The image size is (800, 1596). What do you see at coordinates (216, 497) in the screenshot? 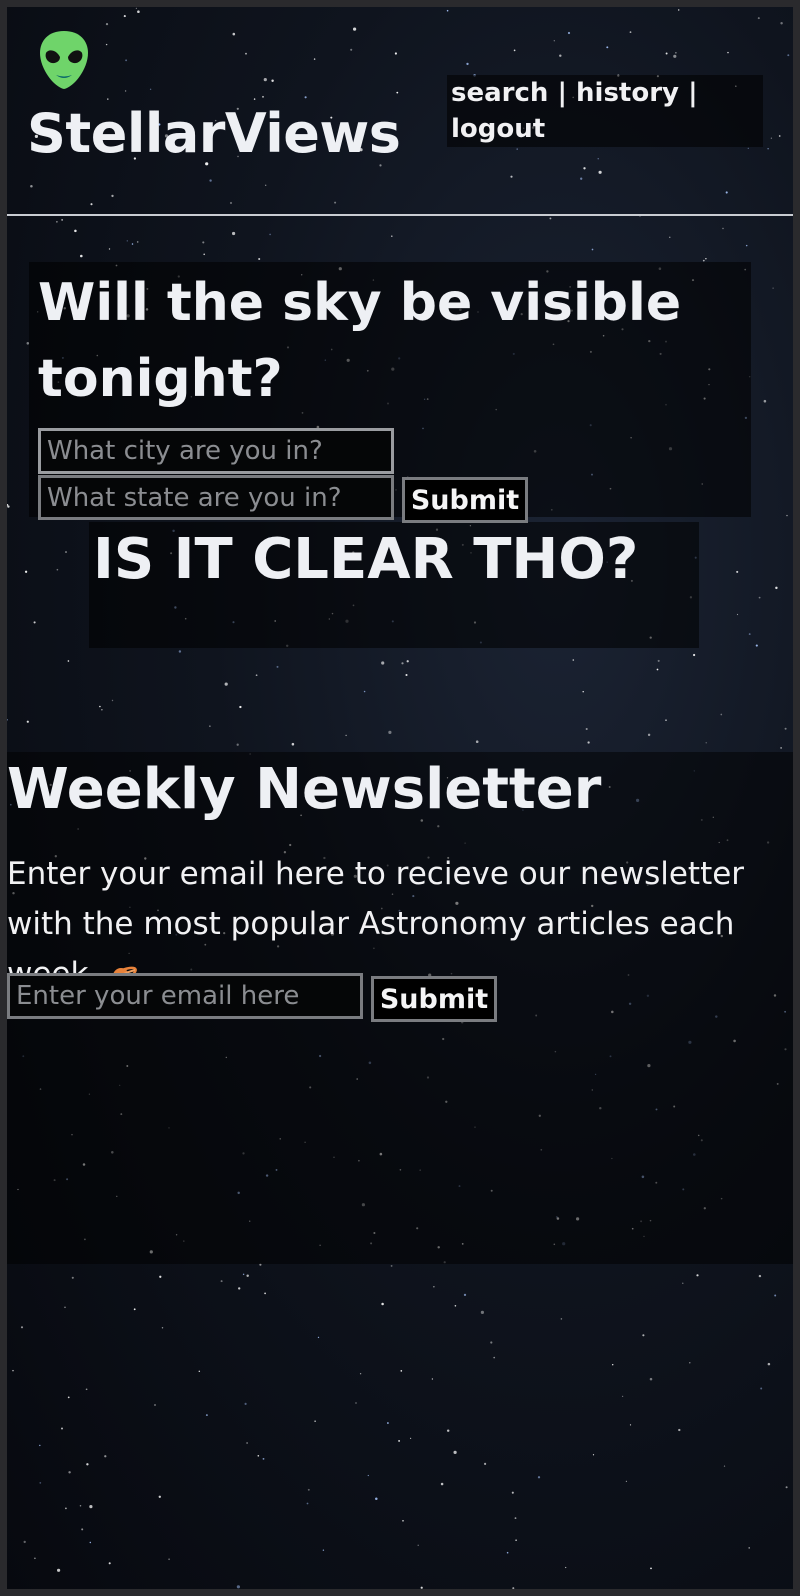
I see `state-input` at bounding box center [216, 497].